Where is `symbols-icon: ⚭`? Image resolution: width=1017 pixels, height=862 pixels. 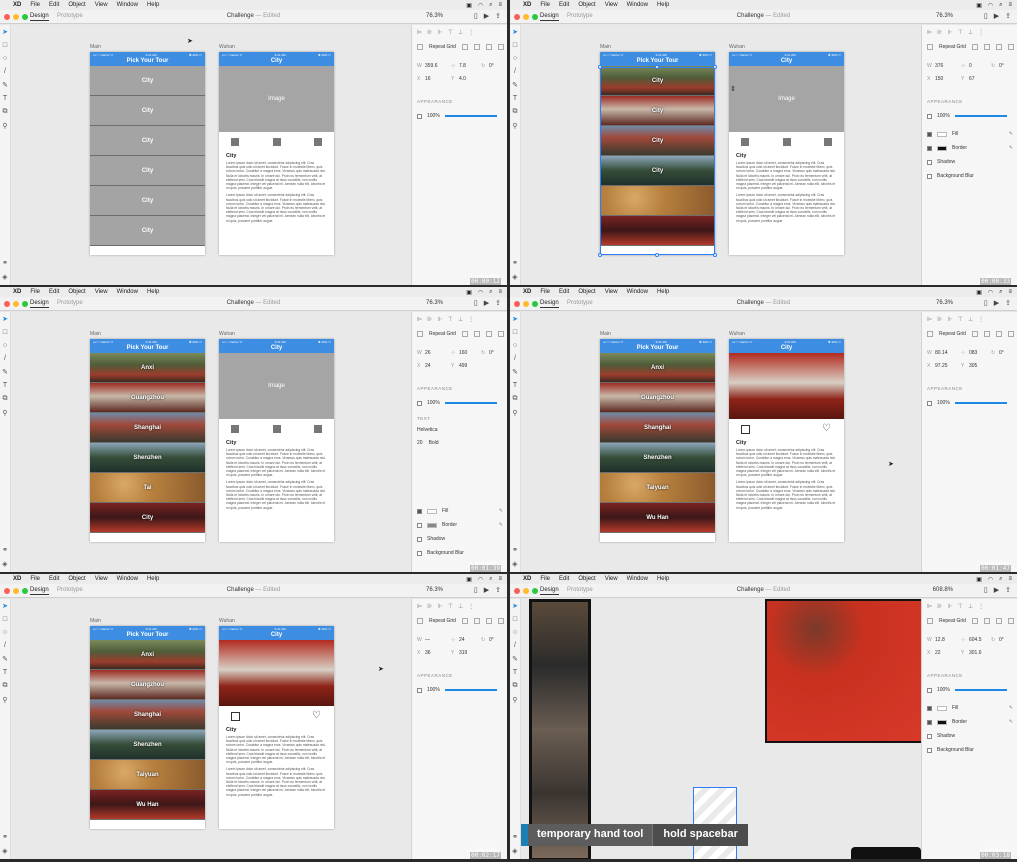 symbols-icon: ⚭ is located at coordinates (5, 263).